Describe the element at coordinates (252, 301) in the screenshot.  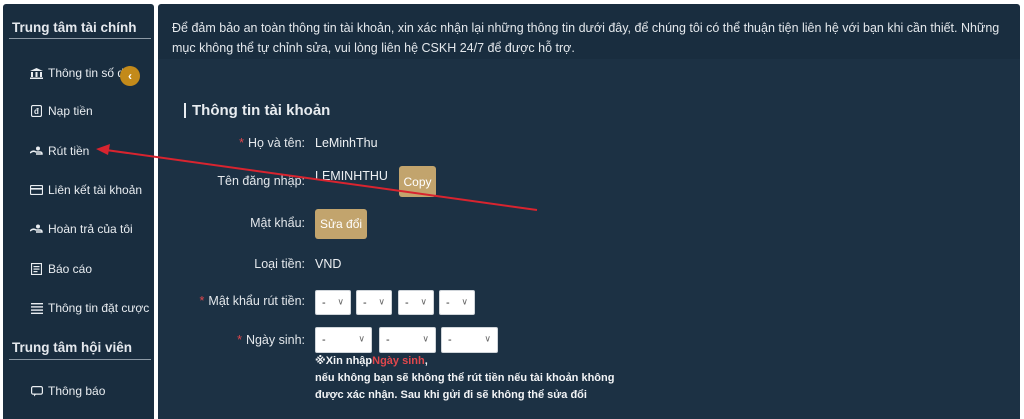
I see `withdraw-password-label: * Mật khẩu rút tiền:` at that location.